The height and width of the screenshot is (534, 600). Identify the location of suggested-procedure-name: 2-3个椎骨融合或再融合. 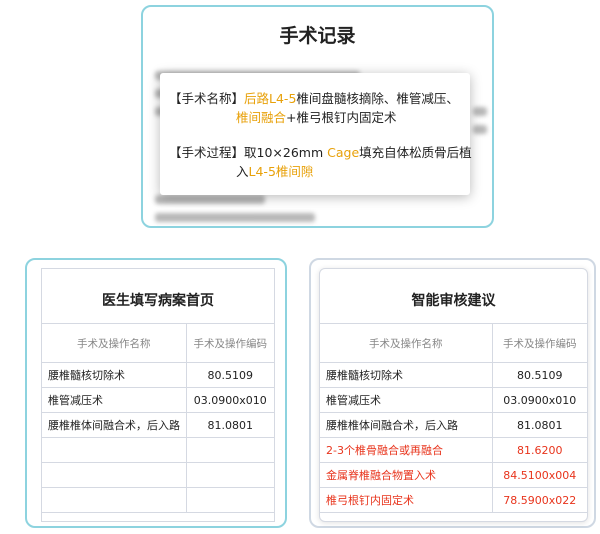
(406, 450).